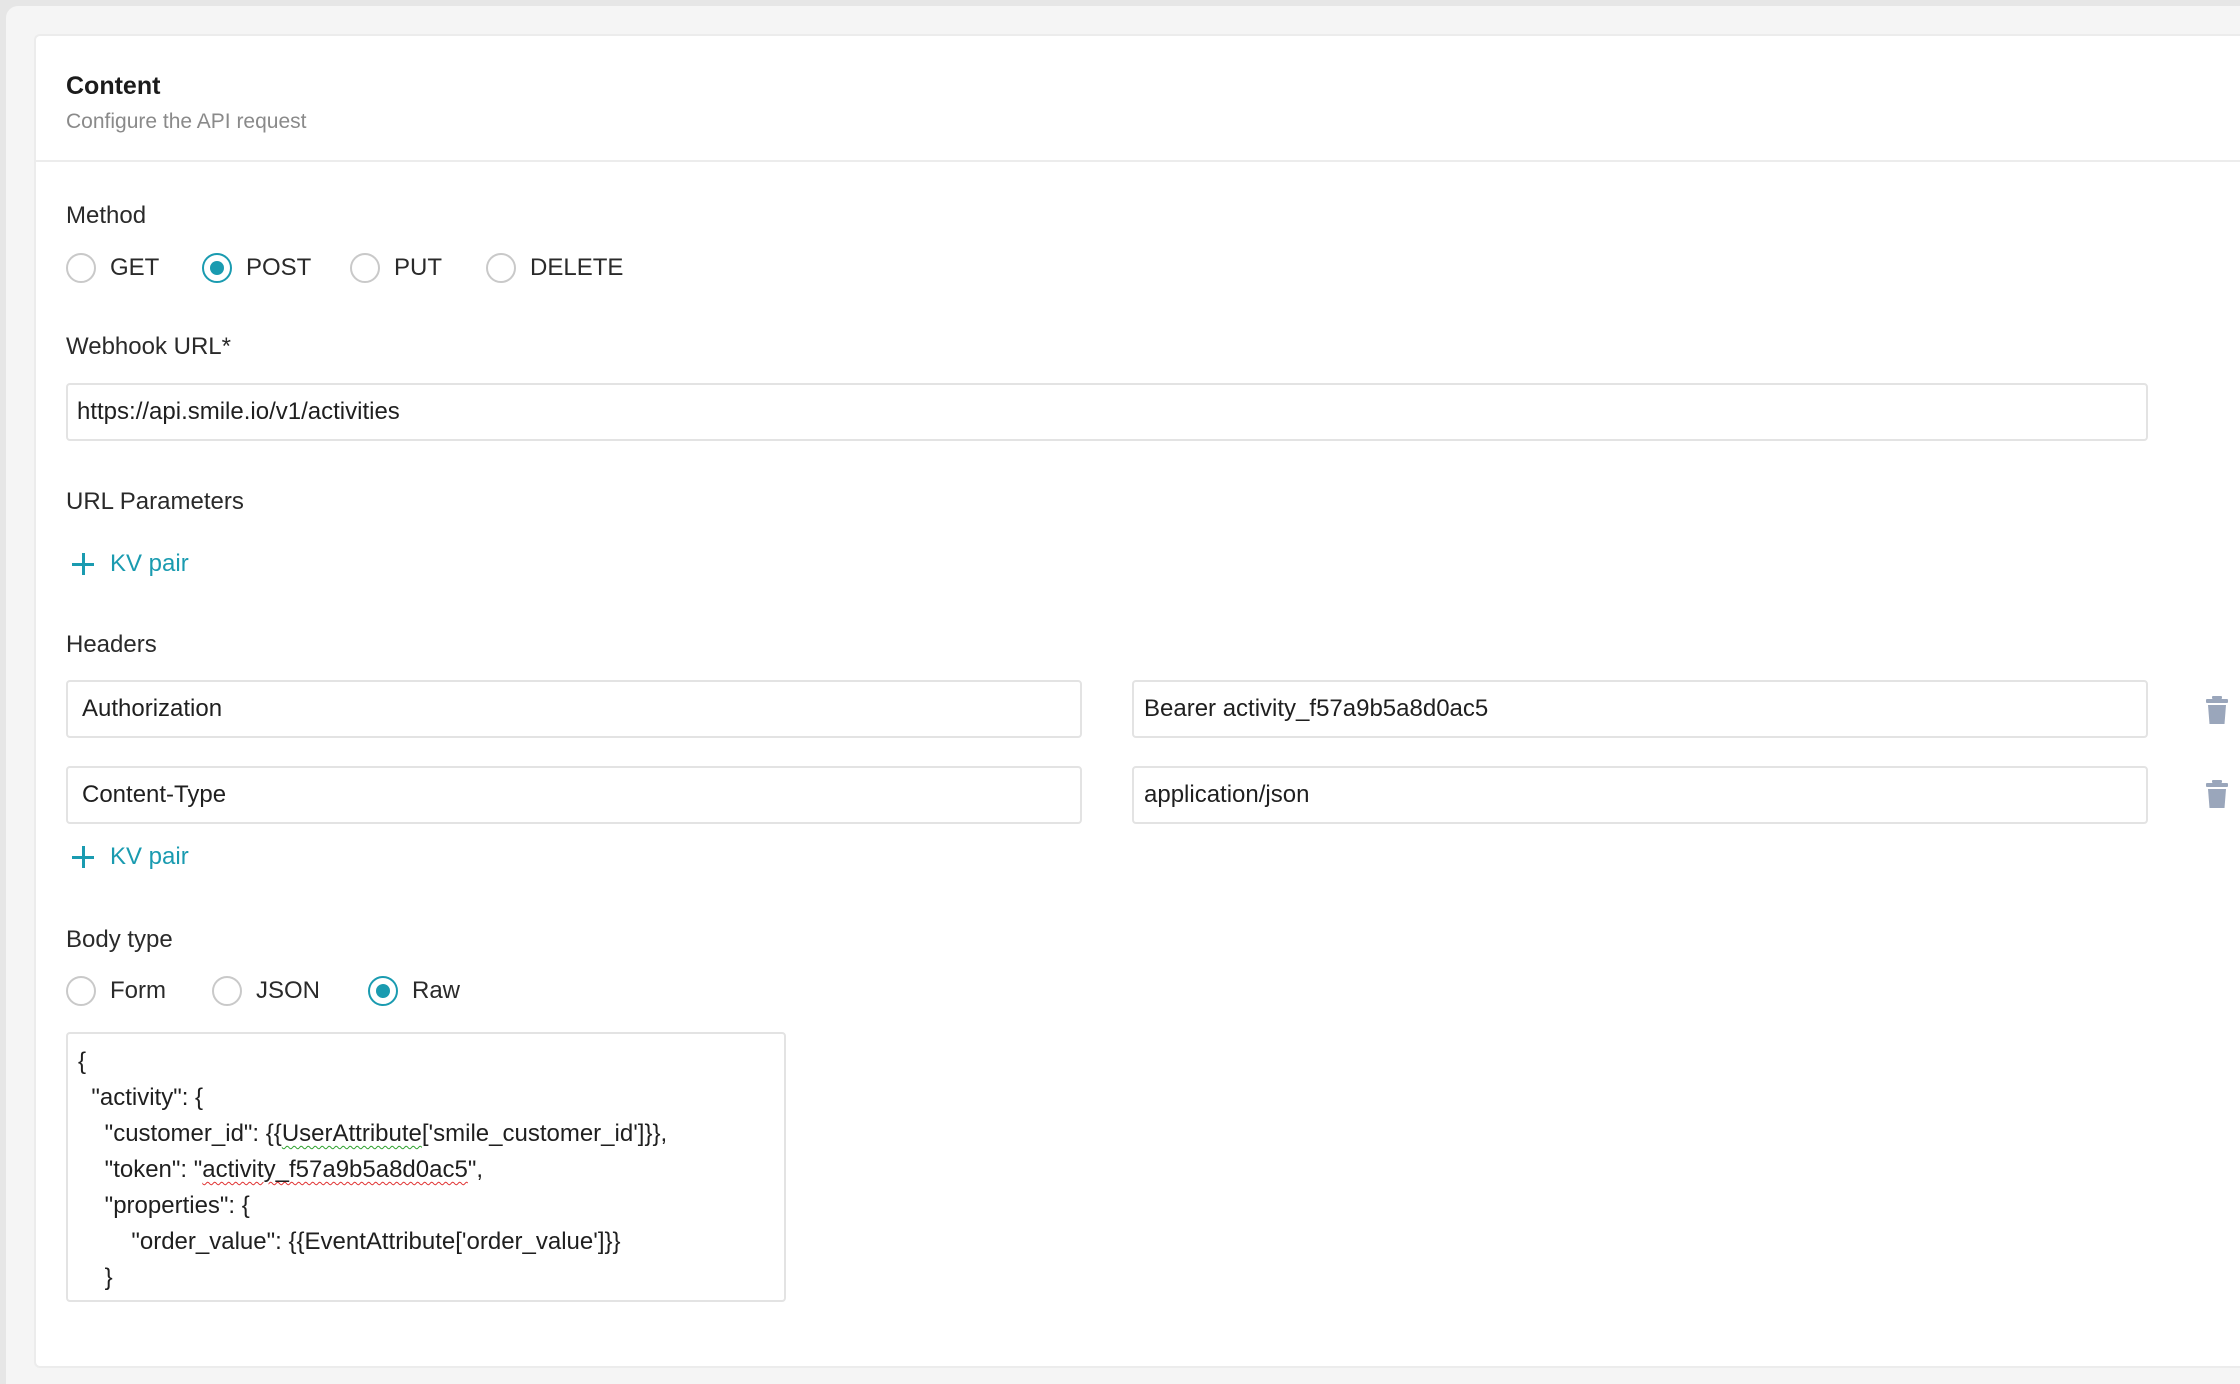 This screenshot has width=2240, height=1384. Describe the element at coordinates (1138, 99) in the screenshot. I see `card-header: Content Configure the API request` at that location.